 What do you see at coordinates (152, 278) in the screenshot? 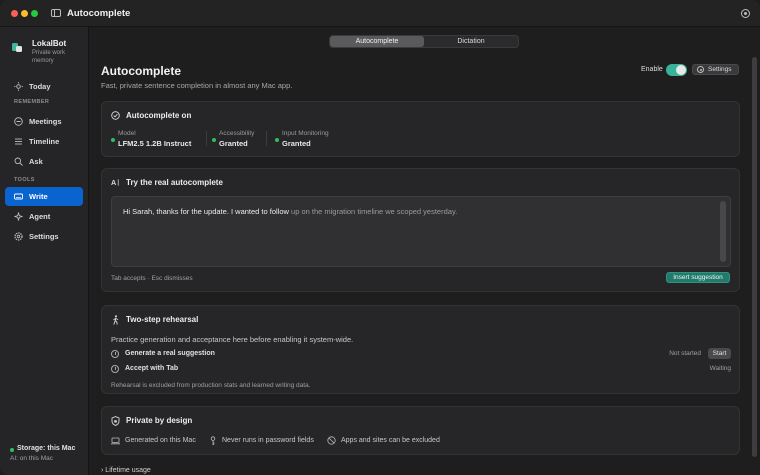
I see `keyboard-hint: Tab accepts · Esc dismisses` at bounding box center [152, 278].